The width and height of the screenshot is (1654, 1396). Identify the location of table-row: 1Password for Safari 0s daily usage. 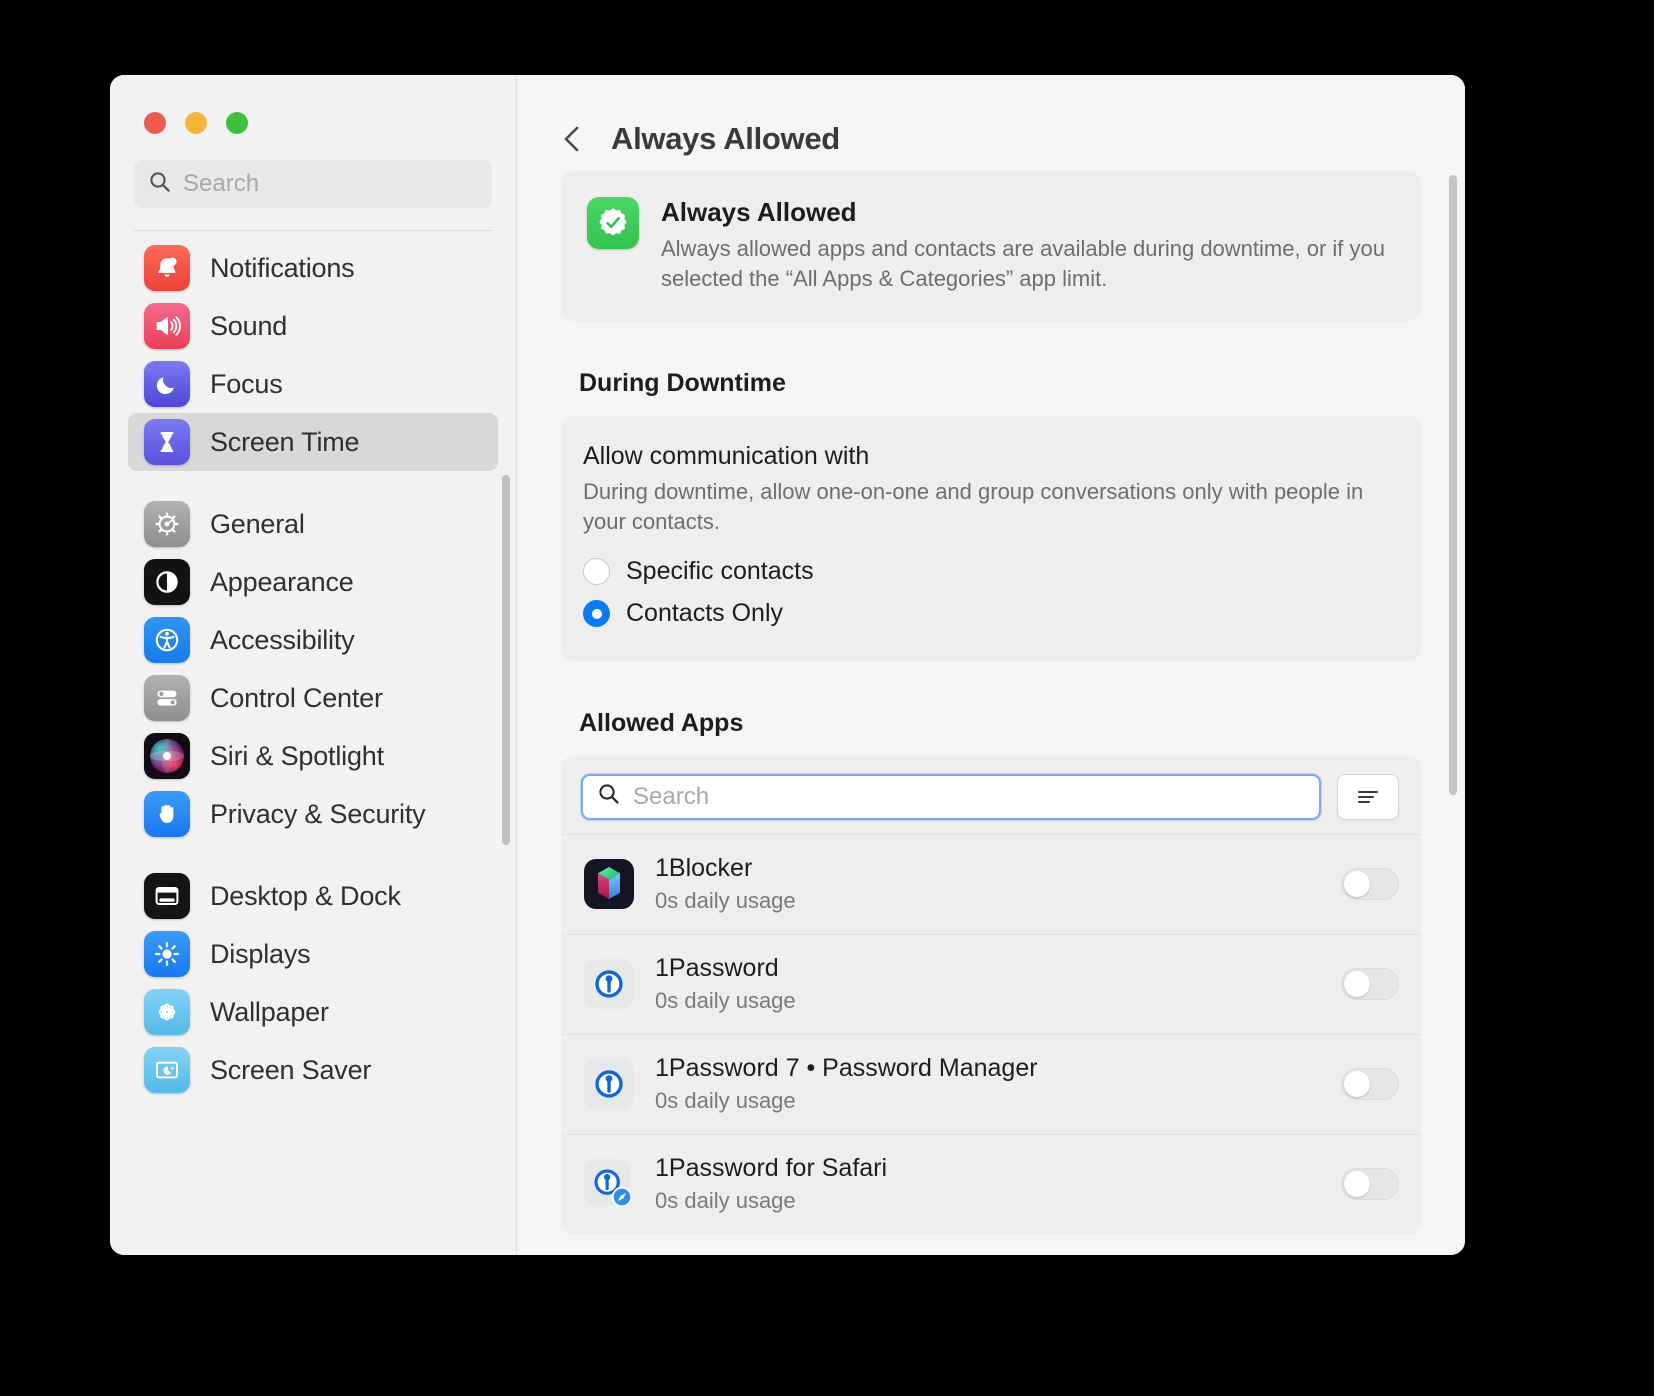
(991, 1183).